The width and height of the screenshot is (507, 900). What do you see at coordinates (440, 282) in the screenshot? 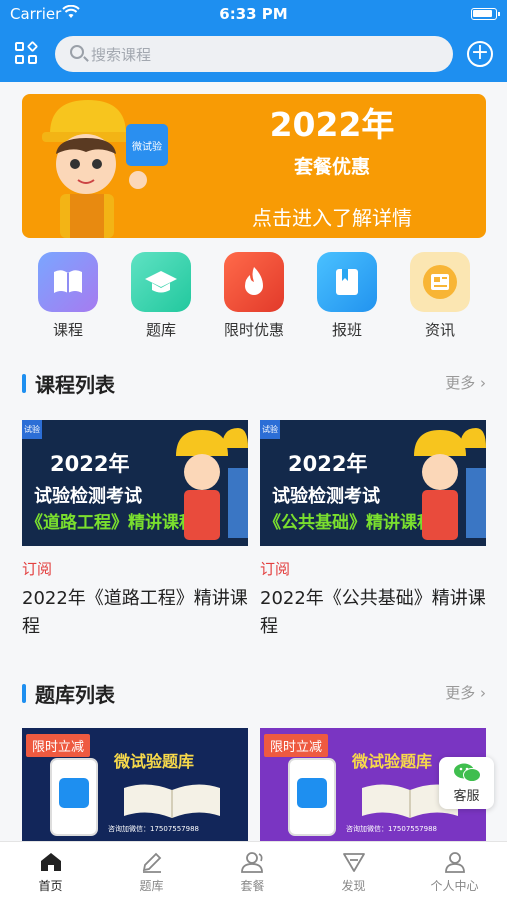
I see `news-icon` at bounding box center [440, 282].